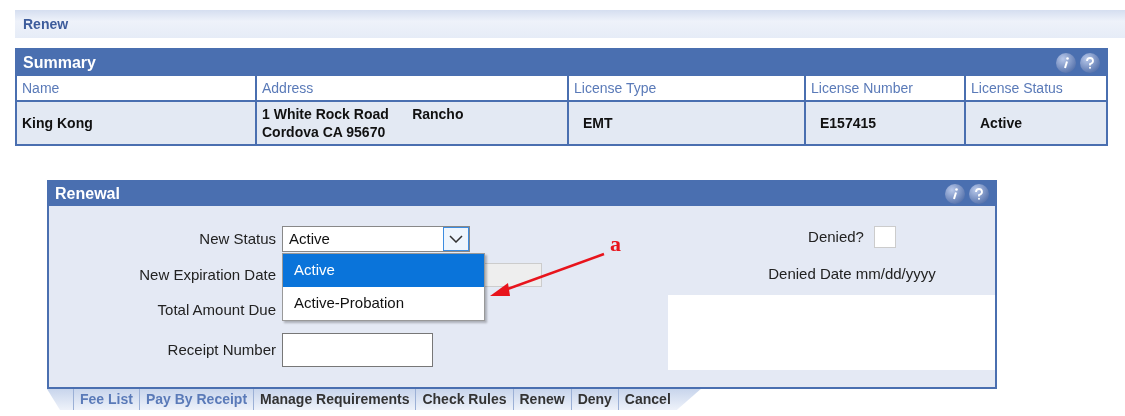 This screenshot has height=416, width=1125. What do you see at coordinates (334, 399) in the screenshot?
I see `action-tab: Manage Requirements` at bounding box center [334, 399].